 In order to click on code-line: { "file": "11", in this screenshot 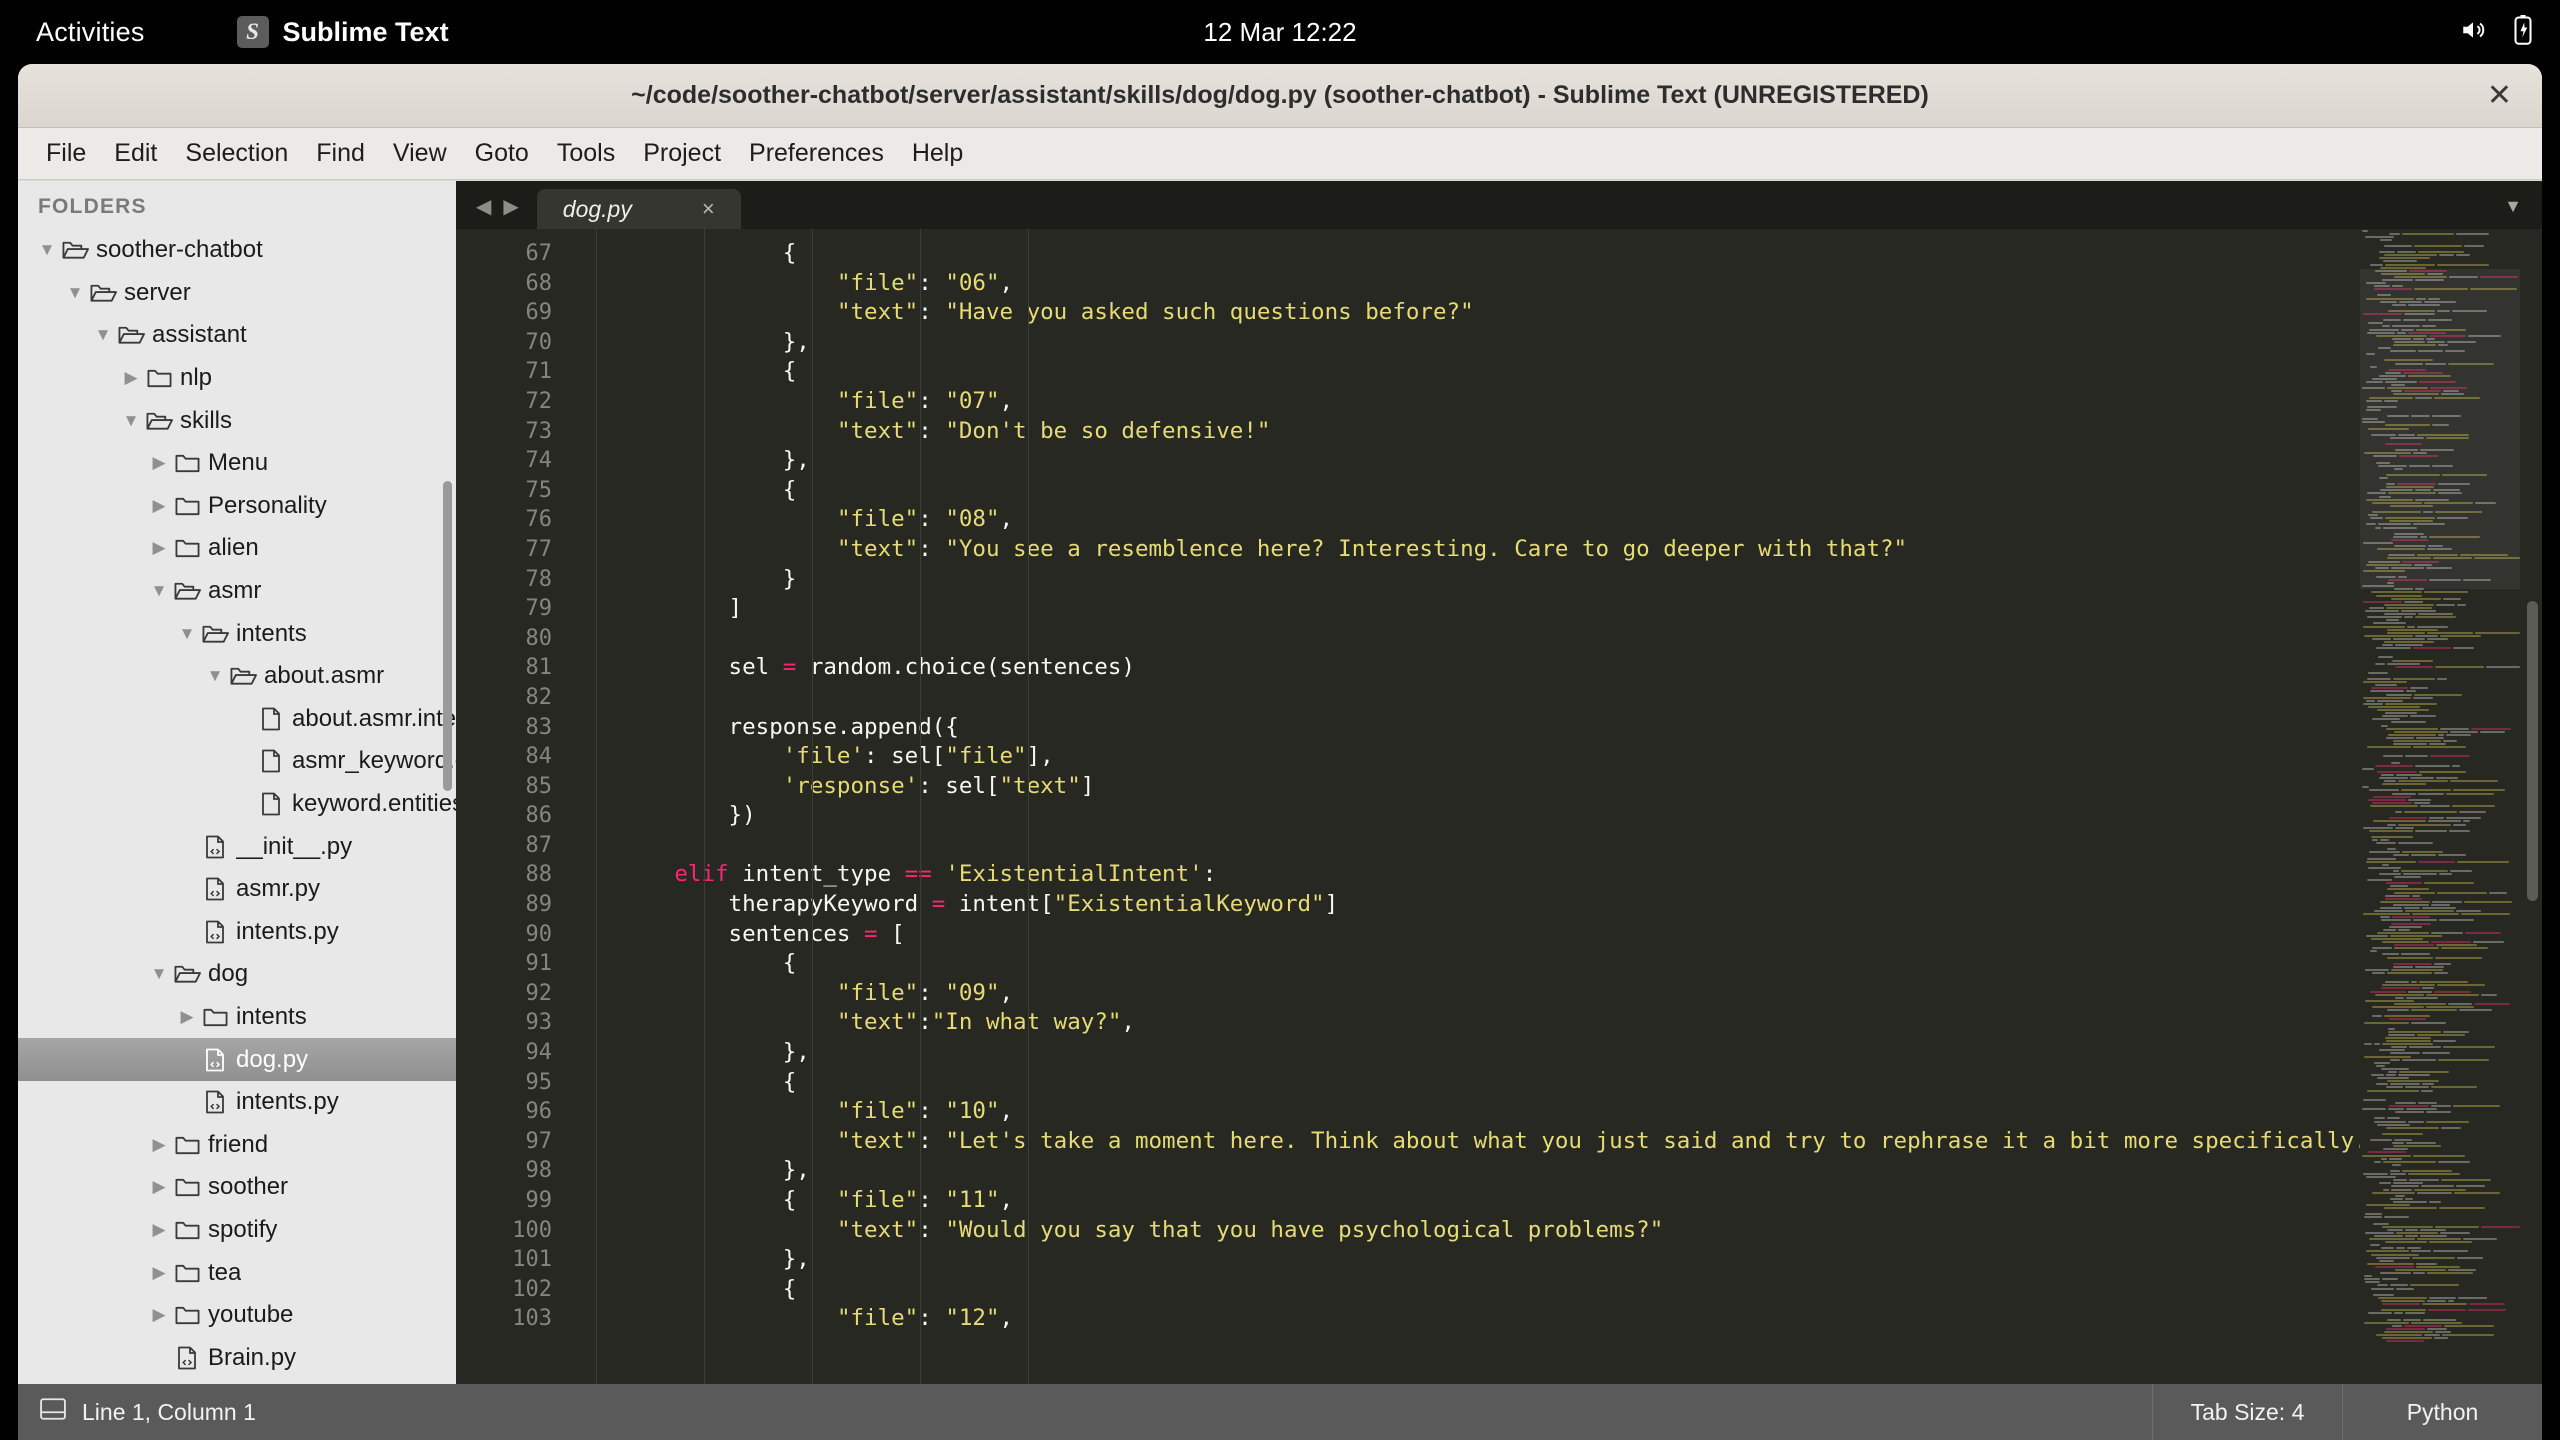, I will do `click(1554, 1201)`.